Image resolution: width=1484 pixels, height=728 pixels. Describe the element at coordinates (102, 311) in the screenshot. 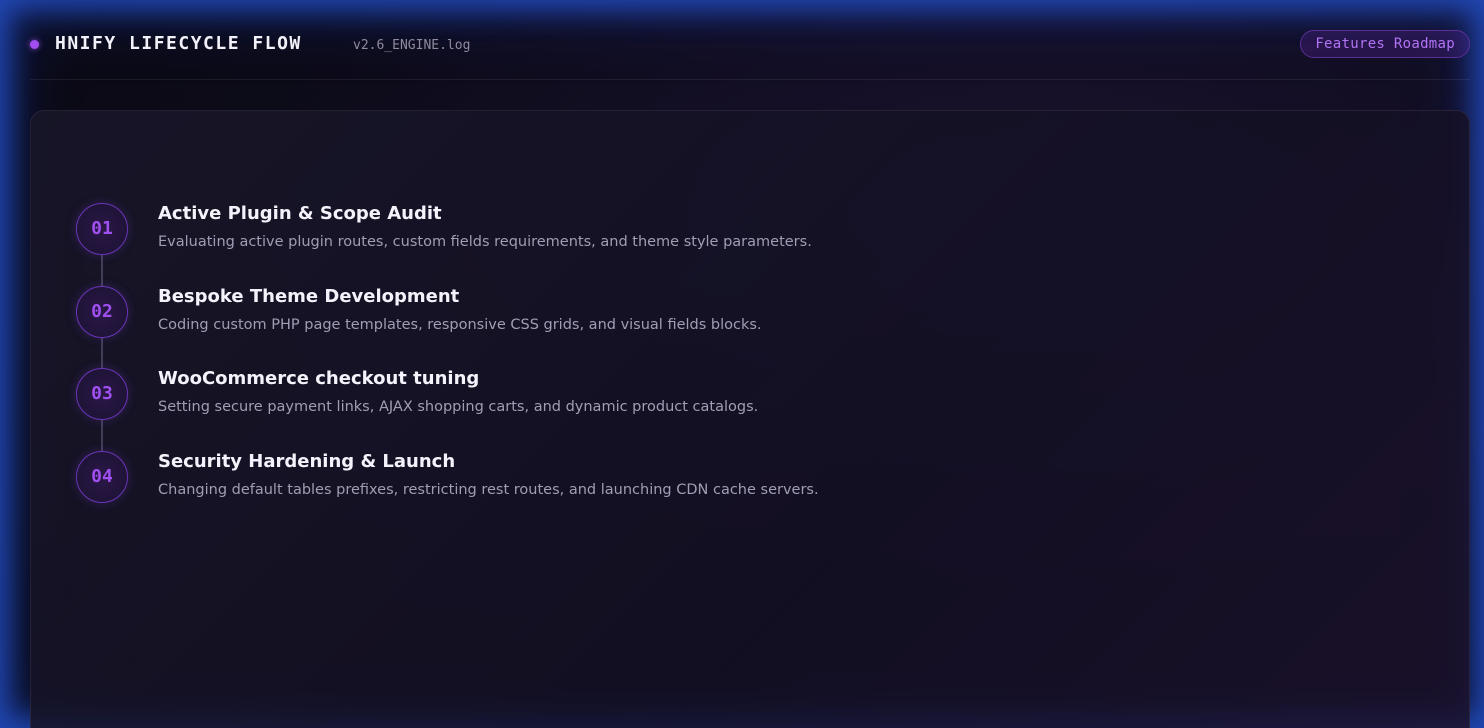

I see `step-number-badge: 02` at that location.